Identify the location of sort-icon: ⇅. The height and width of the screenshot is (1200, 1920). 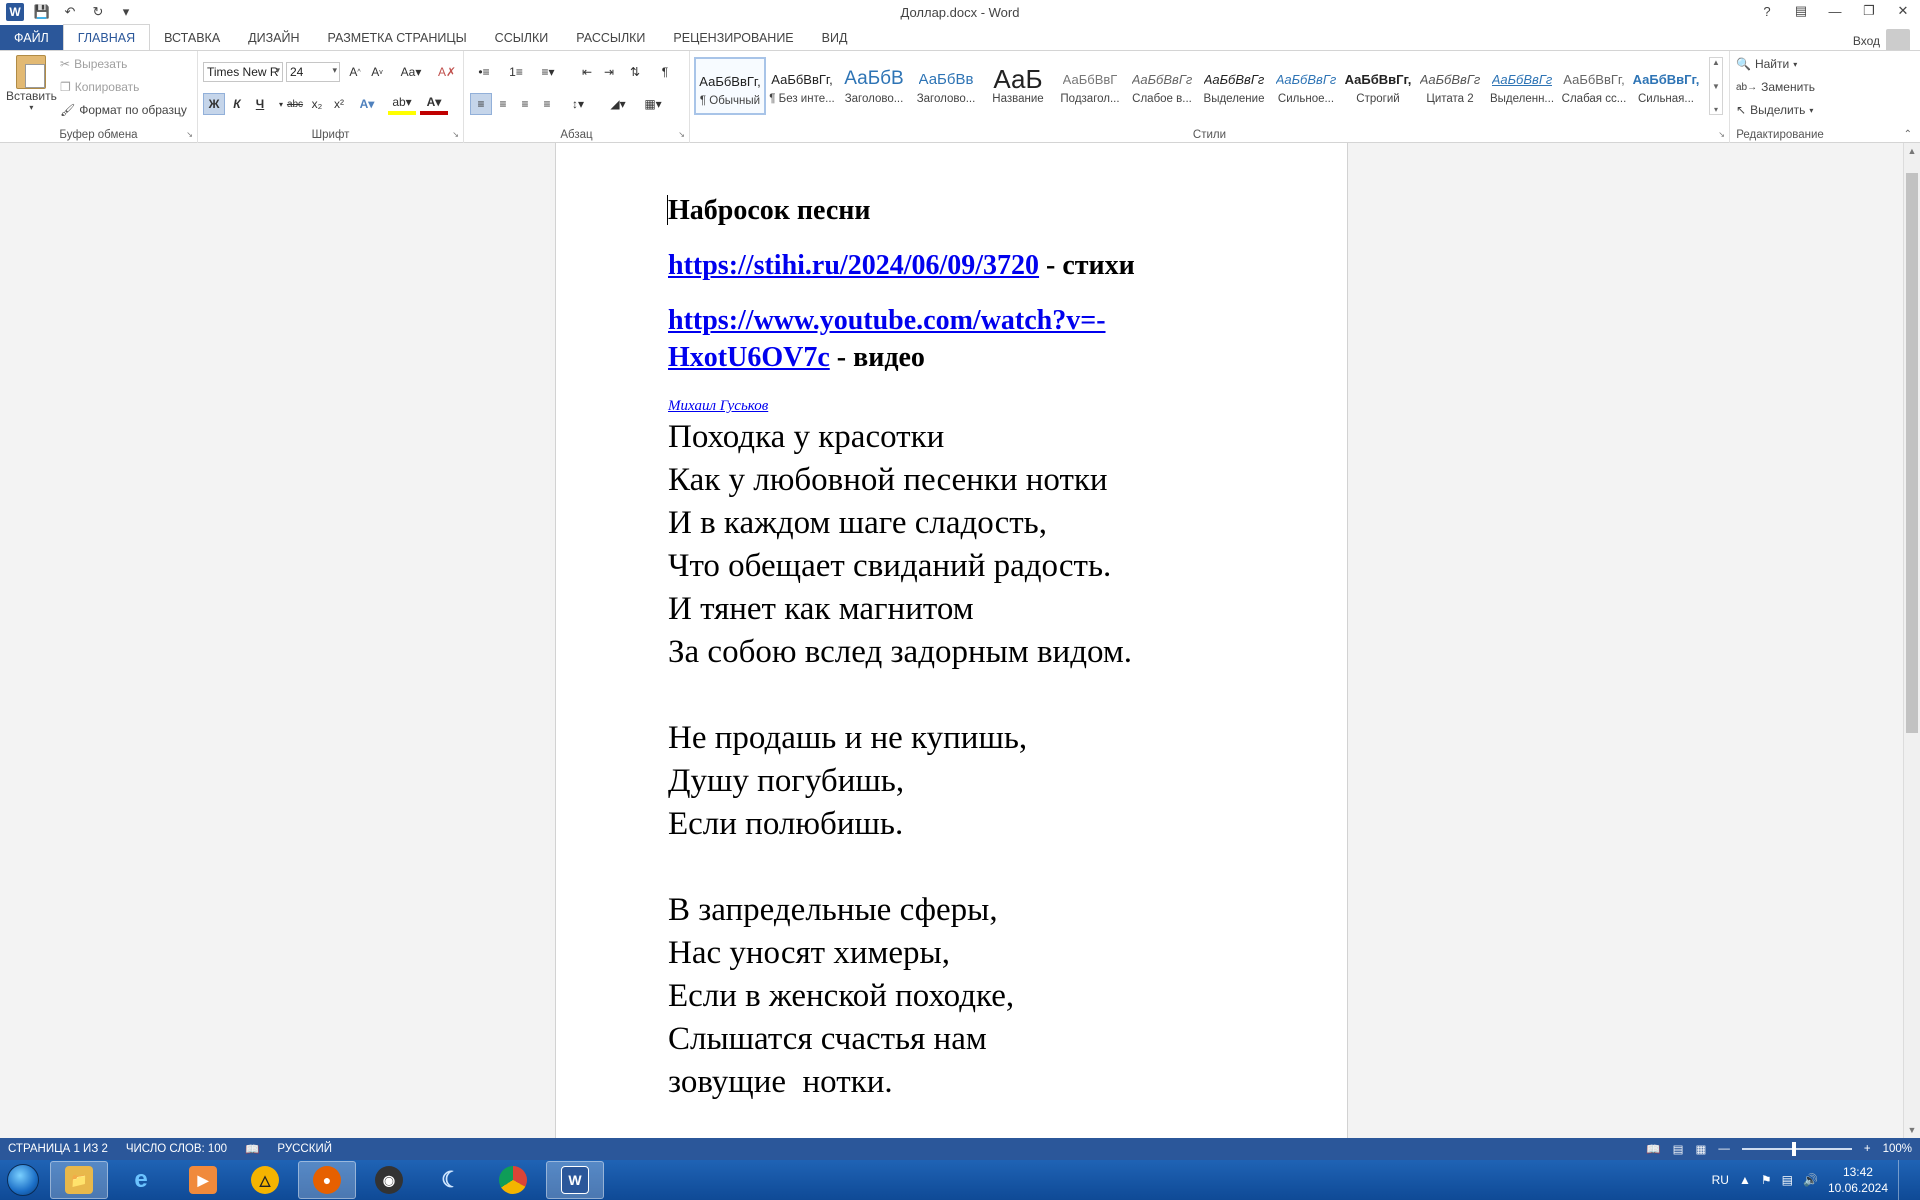
(635, 72).